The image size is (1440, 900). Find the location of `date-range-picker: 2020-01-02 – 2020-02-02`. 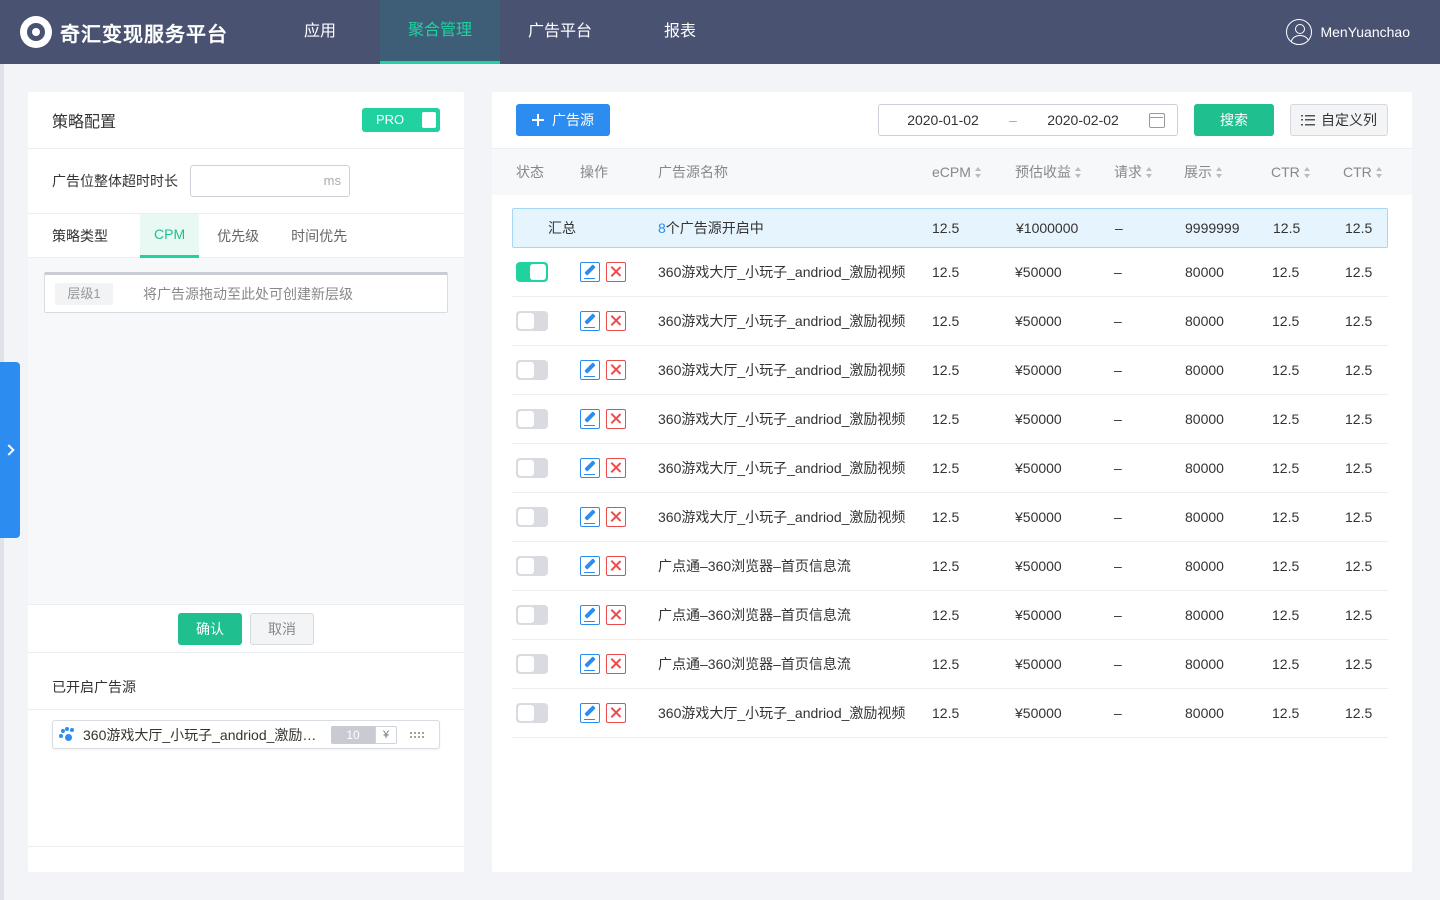

date-range-picker: 2020-01-02 – 2020-02-02 is located at coordinates (1028, 120).